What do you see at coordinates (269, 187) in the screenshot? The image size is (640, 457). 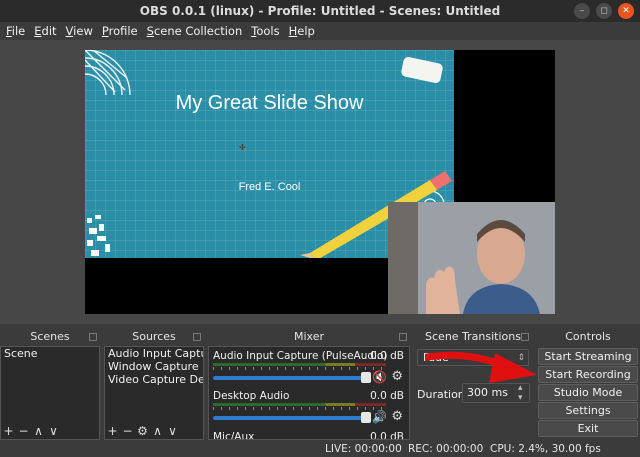 I see `slide-author: Fred E. Cool` at bounding box center [269, 187].